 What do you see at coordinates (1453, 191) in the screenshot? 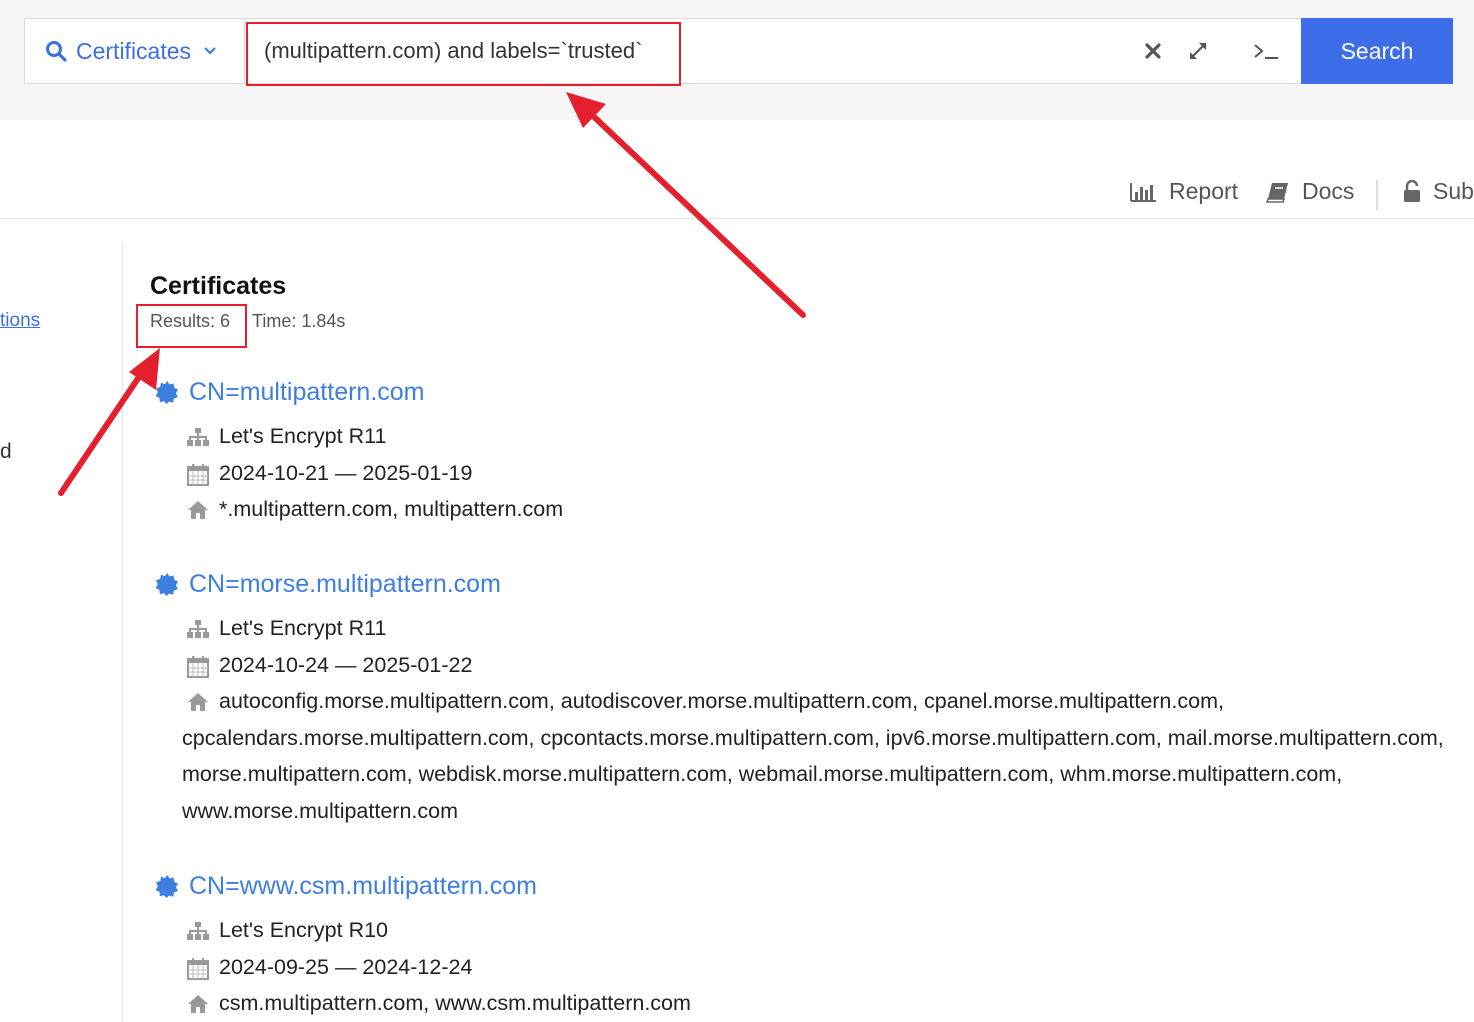
I see `nav-sub-label: Sub` at bounding box center [1453, 191].